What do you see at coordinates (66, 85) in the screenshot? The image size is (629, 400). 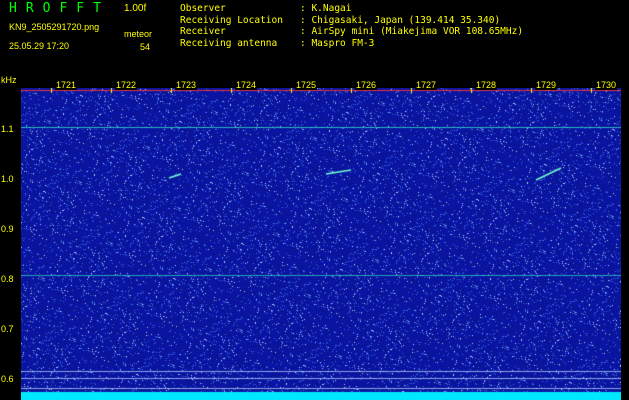 I see `time-tick-label: 1721` at bounding box center [66, 85].